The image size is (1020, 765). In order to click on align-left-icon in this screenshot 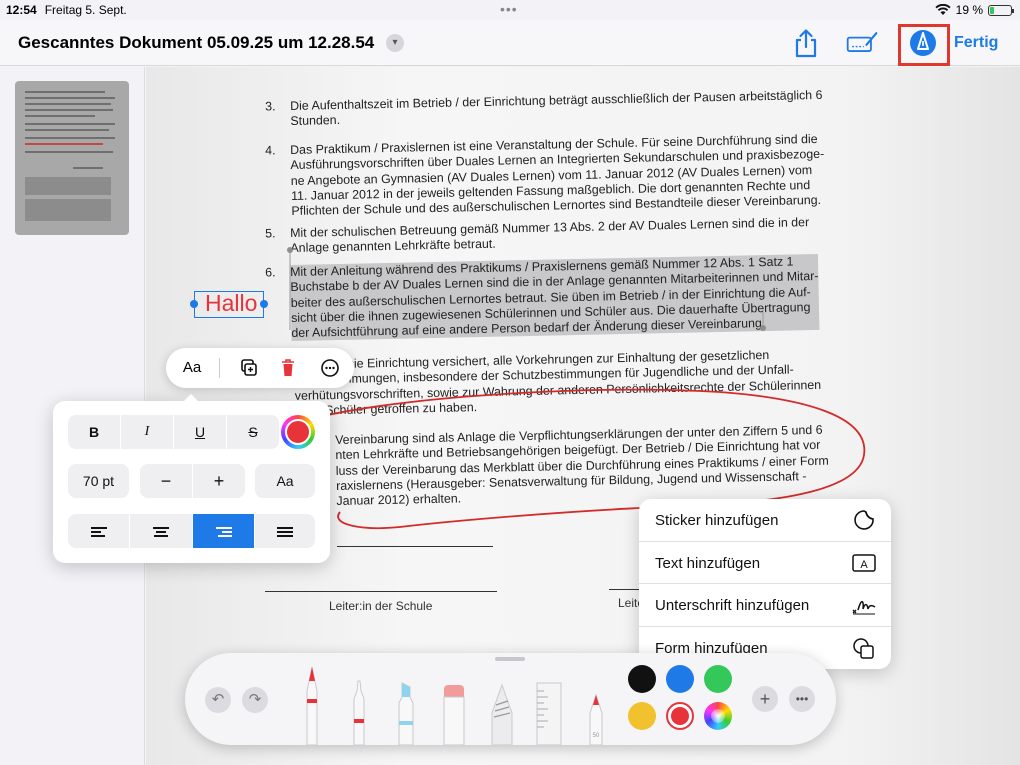, I will do `click(98, 532)`.